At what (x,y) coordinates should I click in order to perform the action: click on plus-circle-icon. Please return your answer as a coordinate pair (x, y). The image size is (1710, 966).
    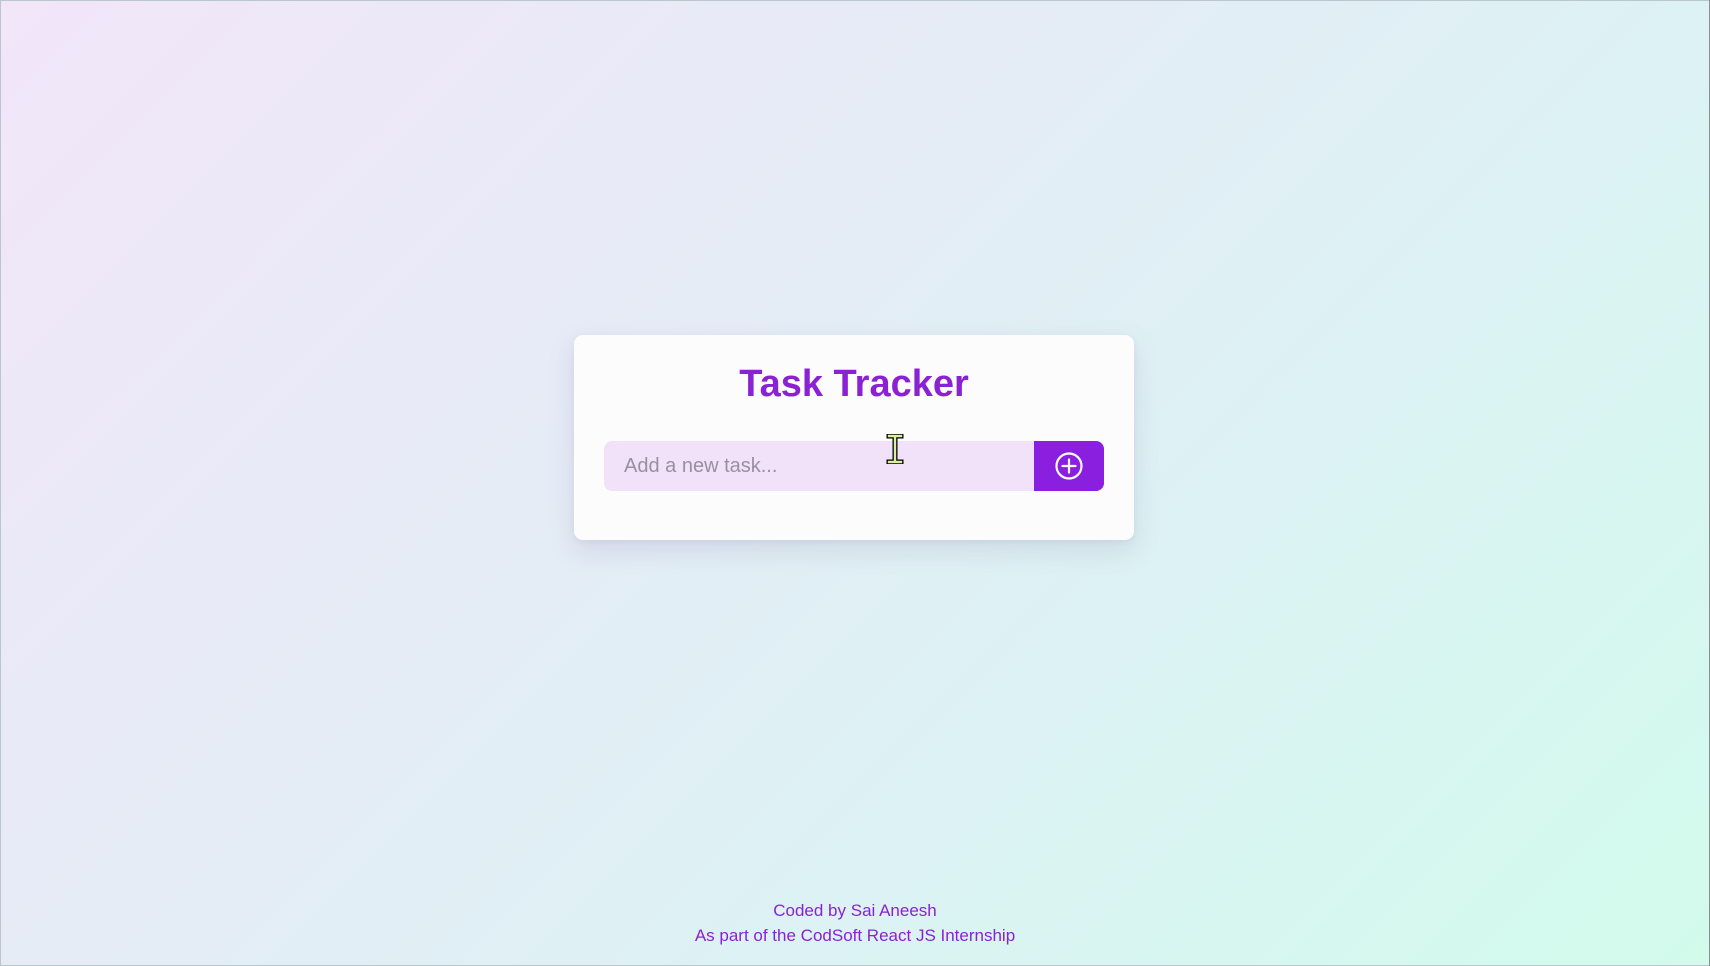
    Looking at the image, I should click on (1069, 466).